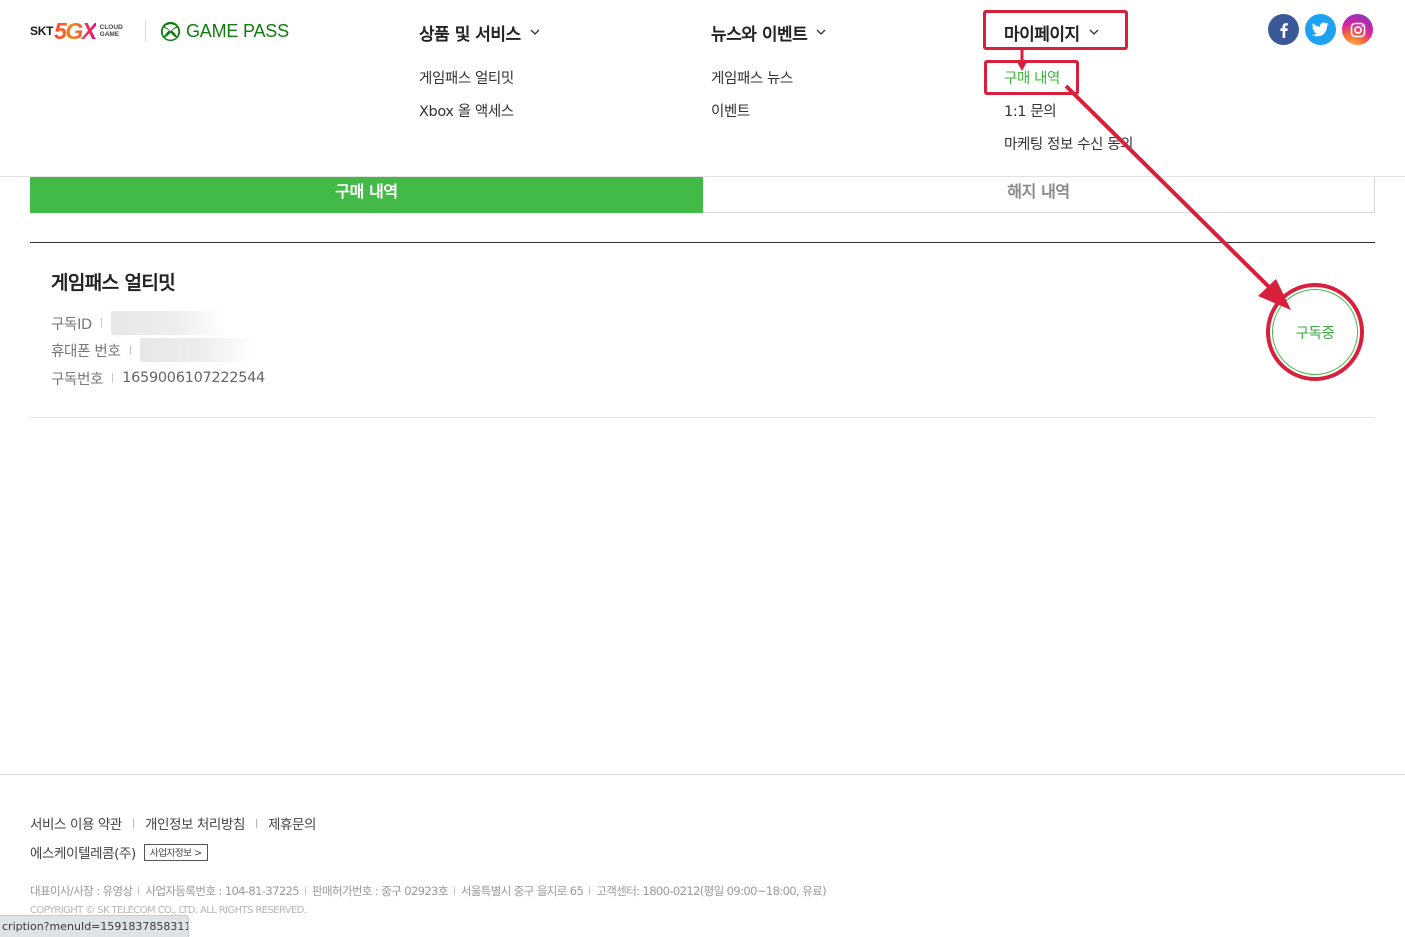  What do you see at coordinates (702, 417) in the screenshot?
I see `list-bottom-divider` at bounding box center [702, 417].